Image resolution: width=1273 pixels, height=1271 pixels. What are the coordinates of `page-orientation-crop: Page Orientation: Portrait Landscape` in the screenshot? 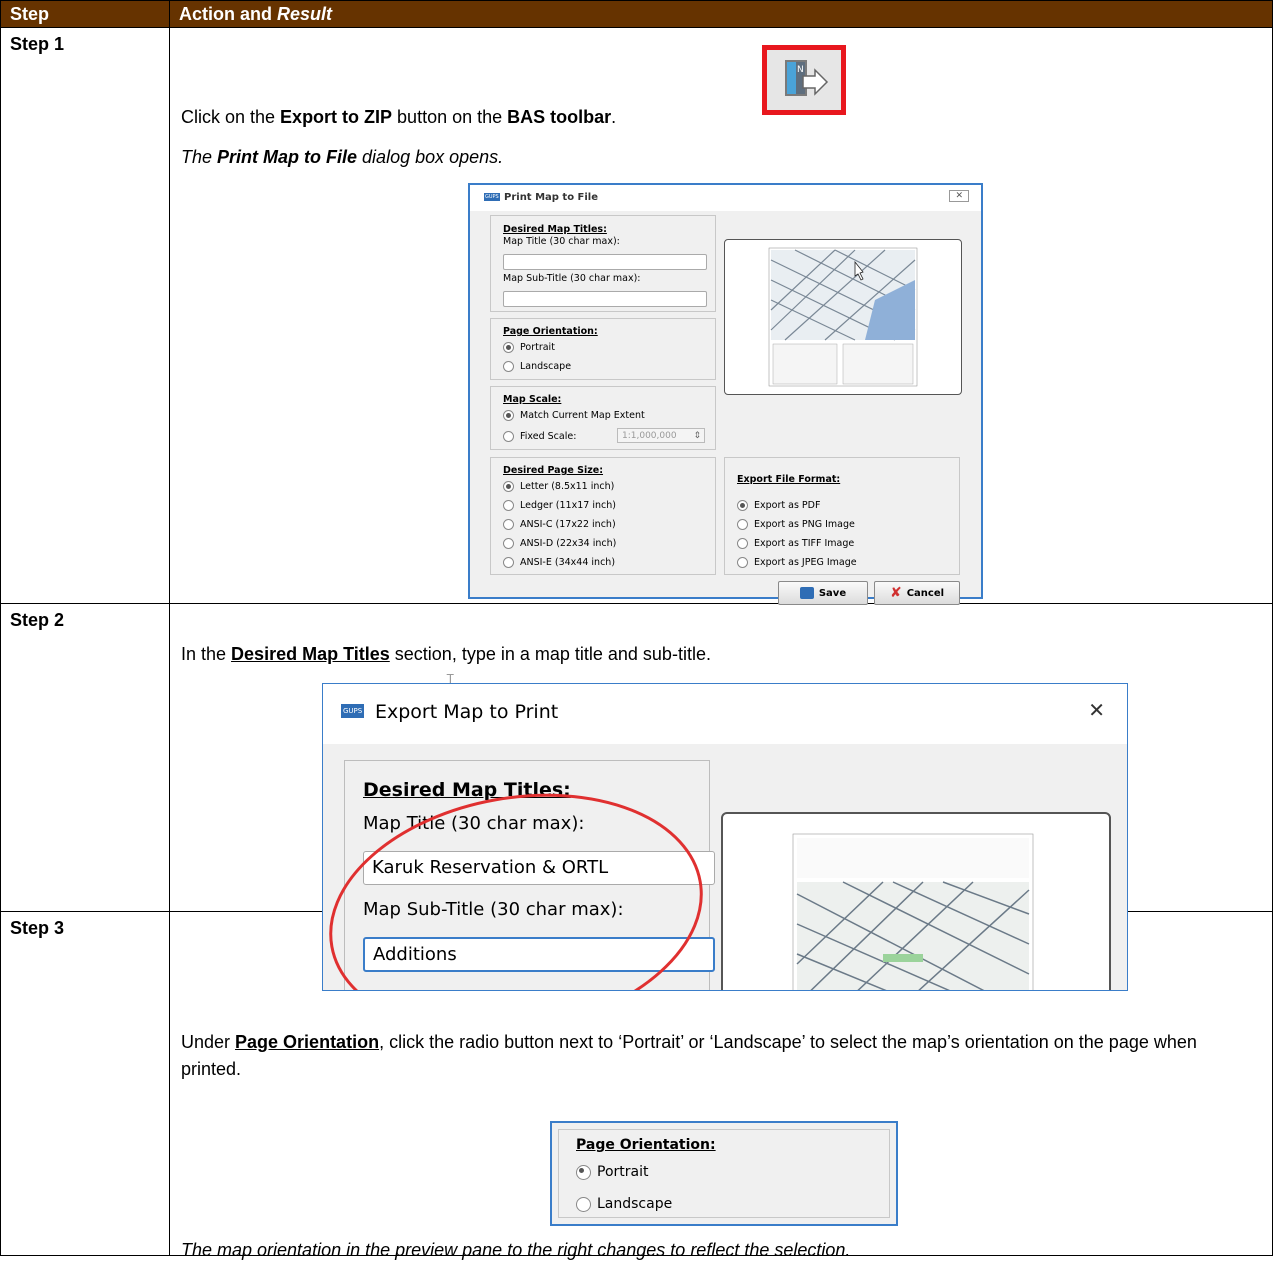 It's located at (724, 1173).